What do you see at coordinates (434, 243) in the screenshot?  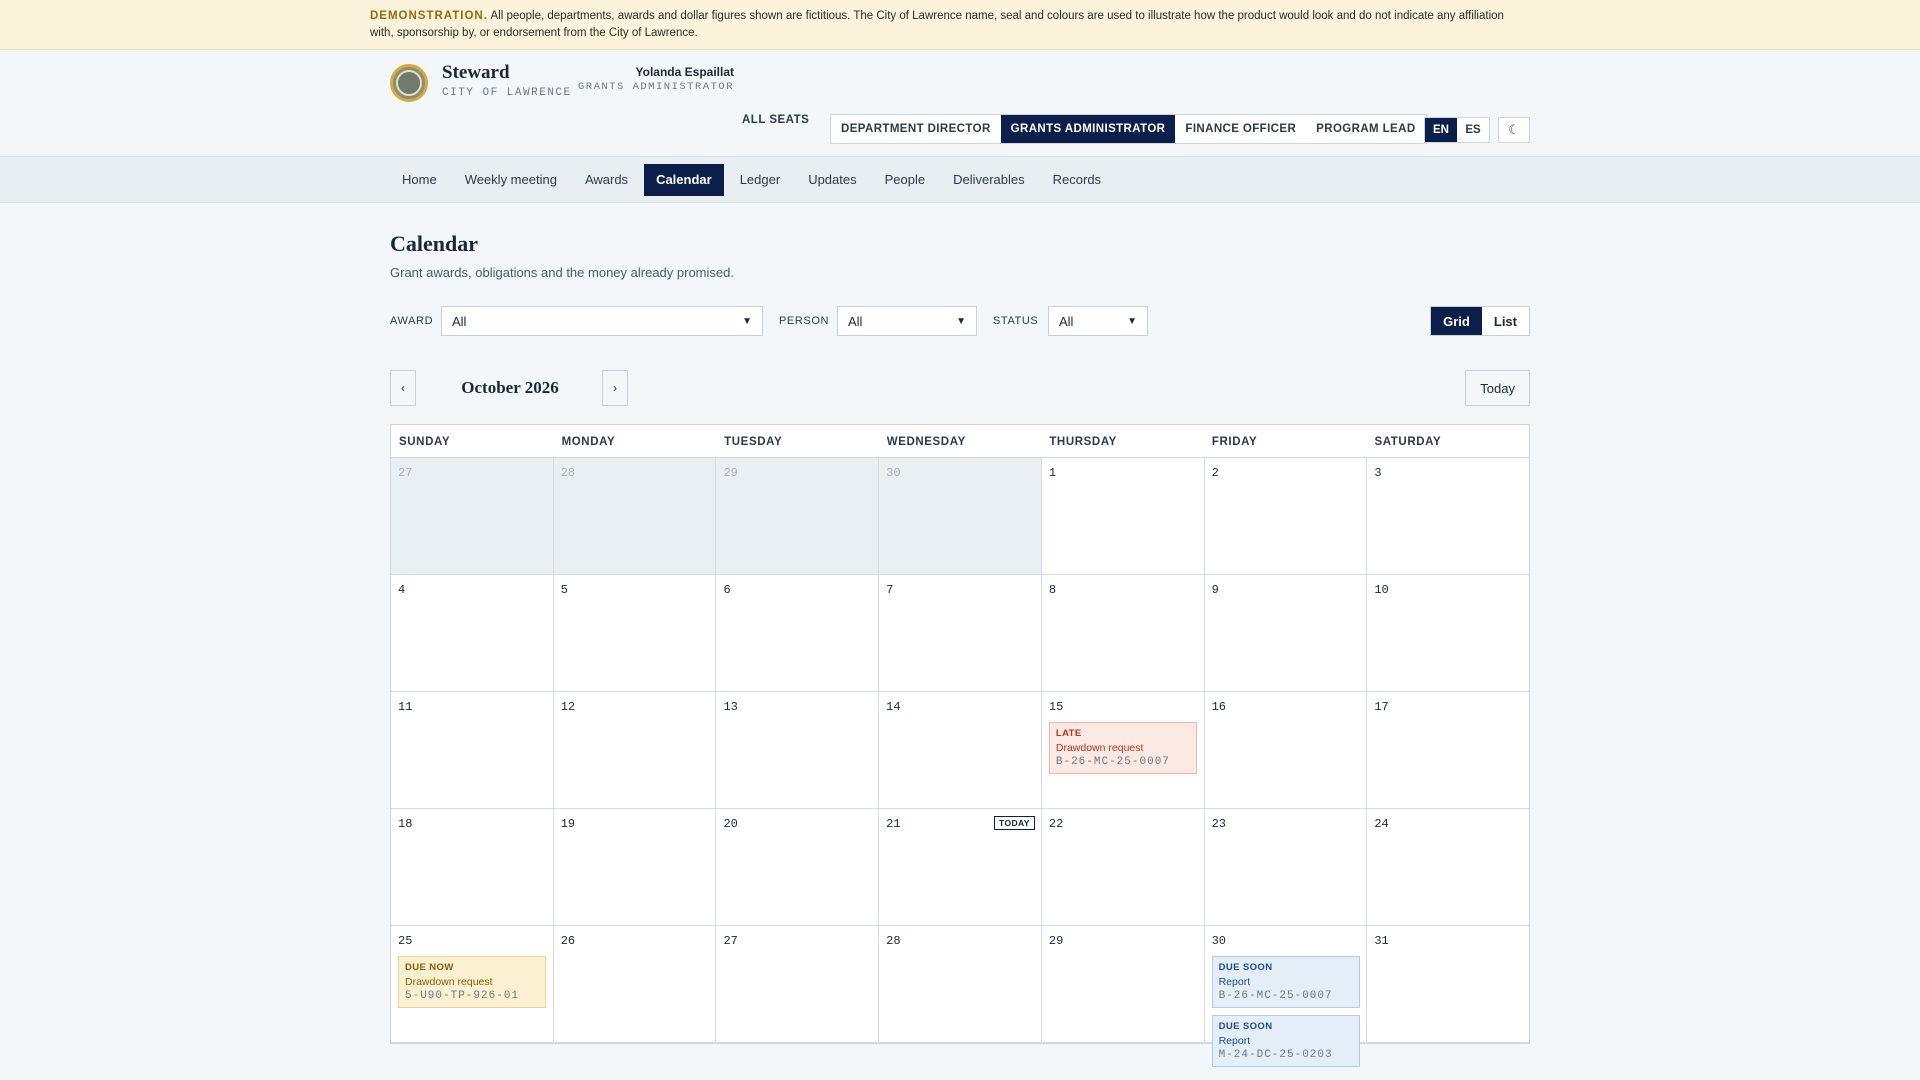 I see `page-title: Calendar` at bounding box center [434, 243].